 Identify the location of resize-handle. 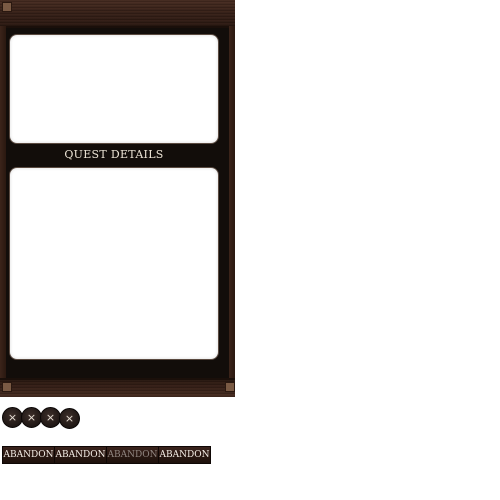
(230, 387).